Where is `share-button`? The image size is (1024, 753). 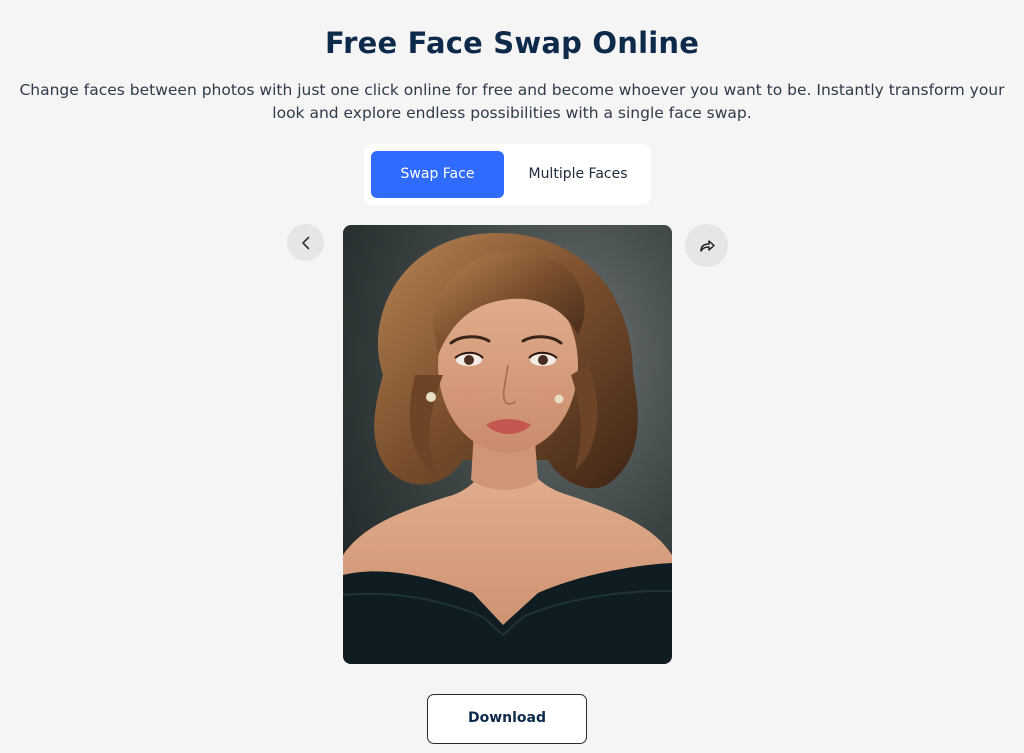
share-button is located at coordinates (706, 245).